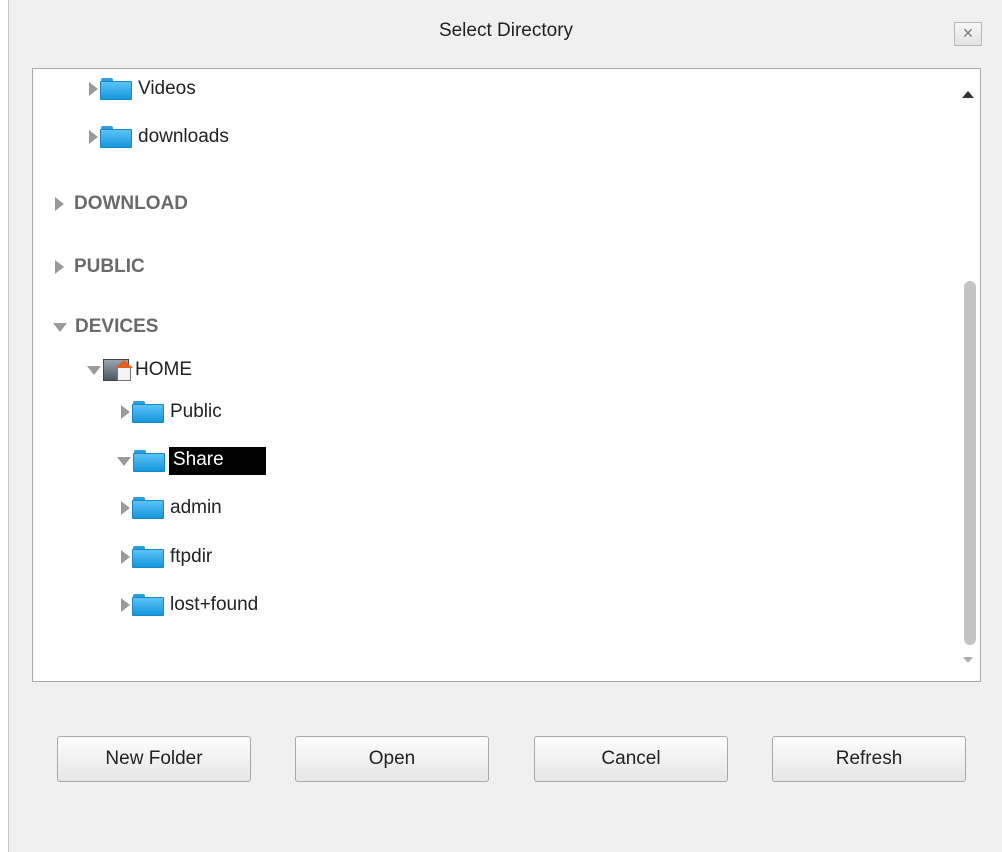 The width and height of the screenshot is (1002, 852). I want to click on scrollbar-thumb, so click(970, 463).